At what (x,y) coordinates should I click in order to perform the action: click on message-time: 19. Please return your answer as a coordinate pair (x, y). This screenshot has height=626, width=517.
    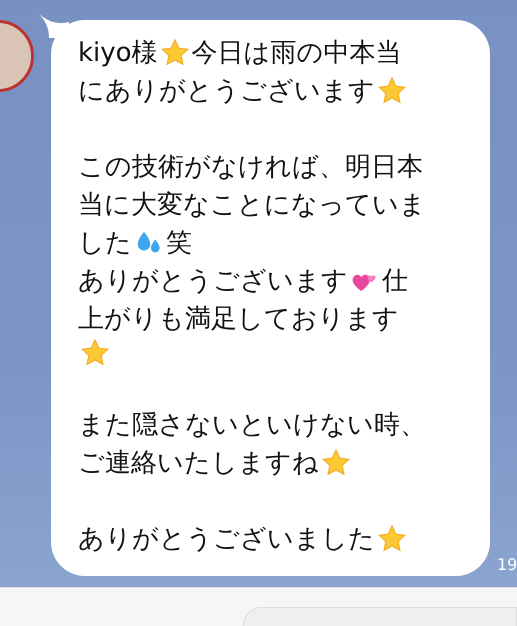
    Looking at the image, I should click on (507, 564).